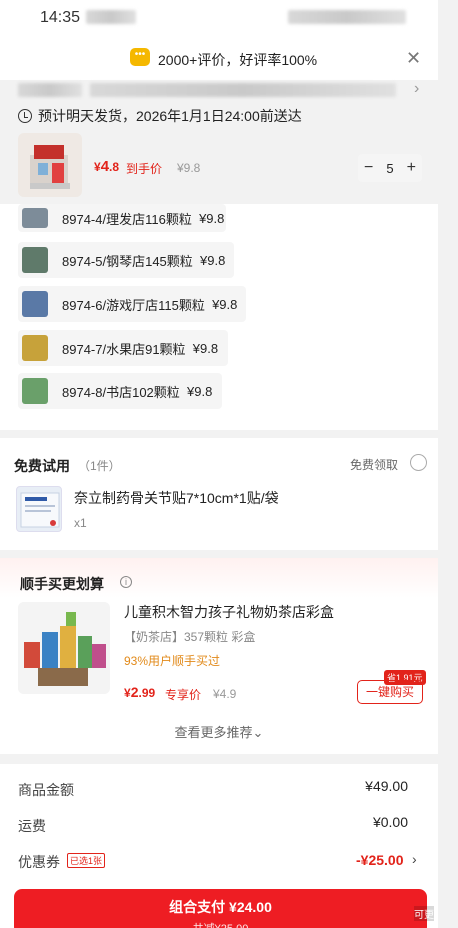  What do you see at coordinates (80, 523) in the screenshot?
I see `trial-quantity: x1` at bounding box center [80, 523].